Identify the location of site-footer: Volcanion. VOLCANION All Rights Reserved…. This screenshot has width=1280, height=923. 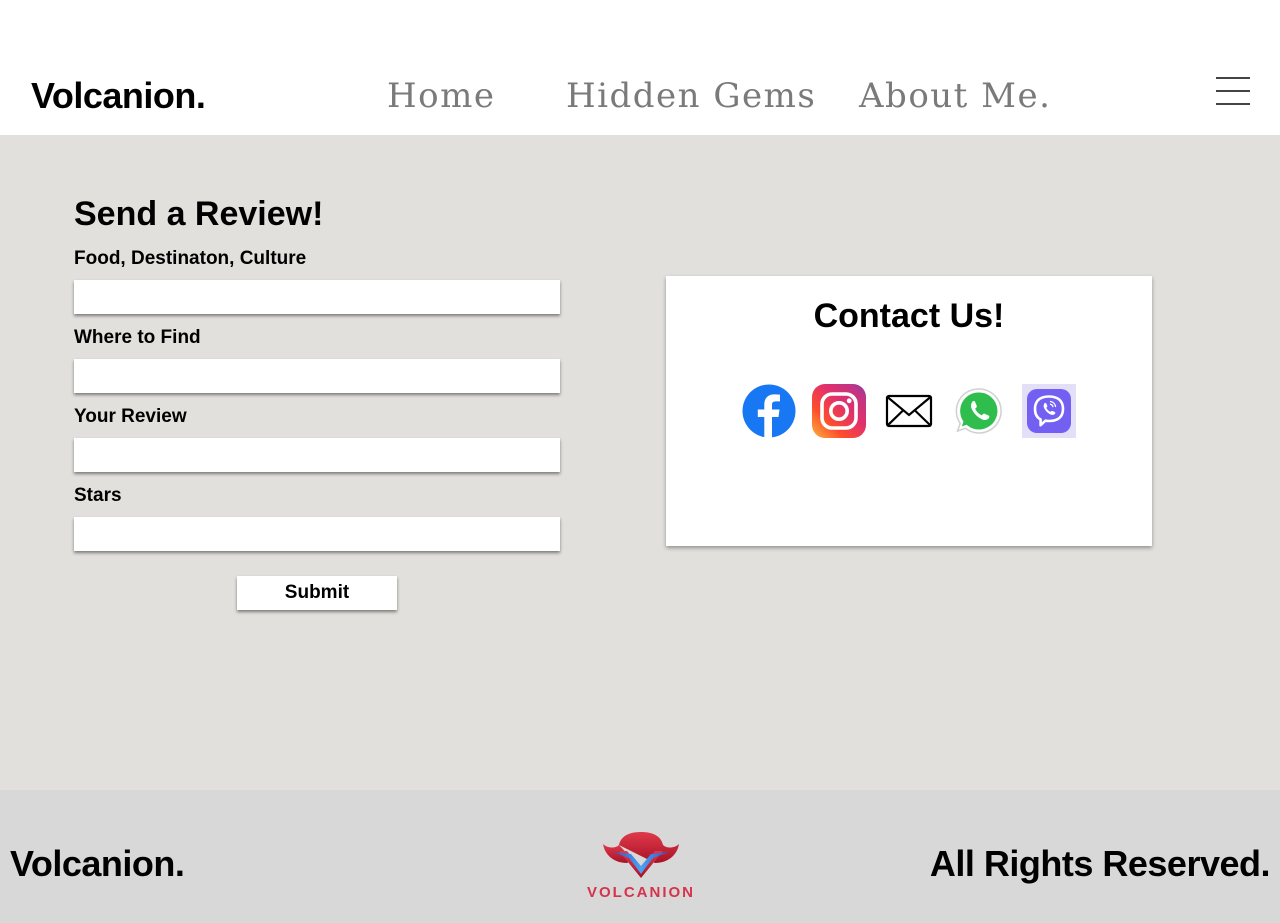
(640, 856).